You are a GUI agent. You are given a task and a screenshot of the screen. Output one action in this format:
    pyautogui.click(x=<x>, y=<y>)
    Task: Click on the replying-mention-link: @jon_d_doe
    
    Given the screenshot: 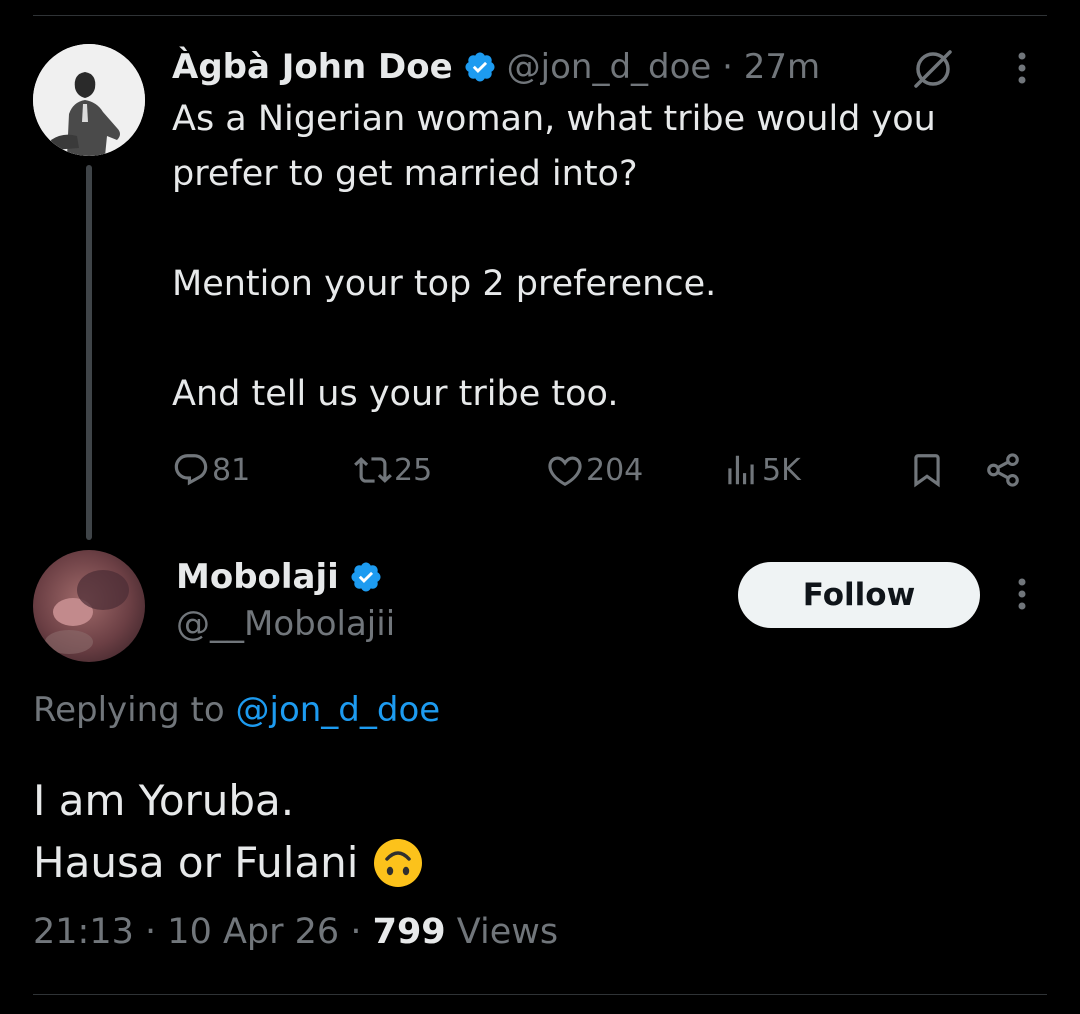 What is the action you would take?
    pyautogui.click(x=338, y=710)
    